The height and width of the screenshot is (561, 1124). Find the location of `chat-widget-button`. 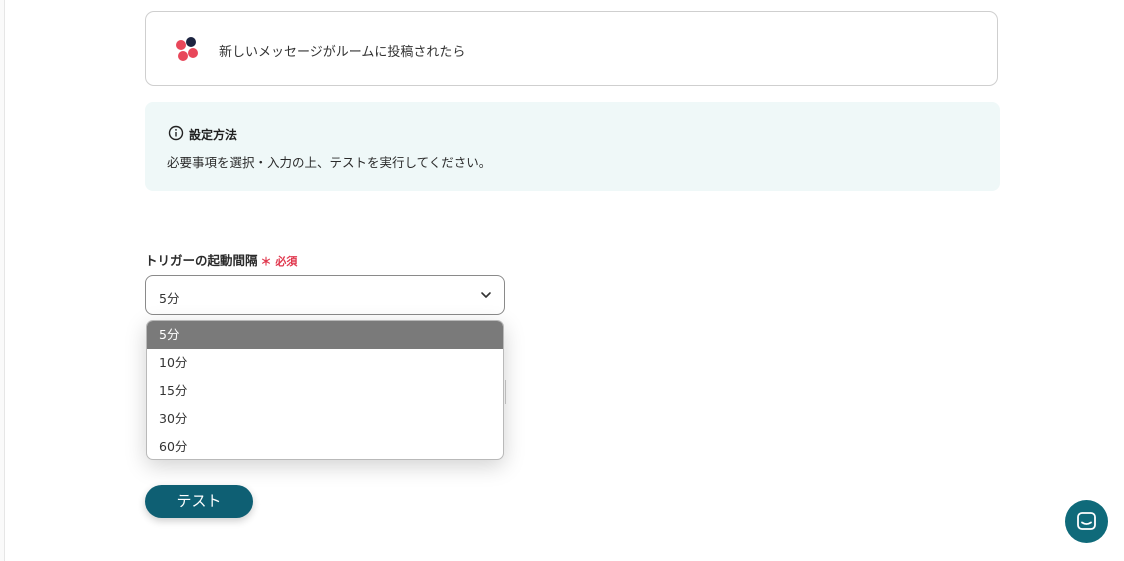

chat-widget-button is located at coordinates (1086, 521).